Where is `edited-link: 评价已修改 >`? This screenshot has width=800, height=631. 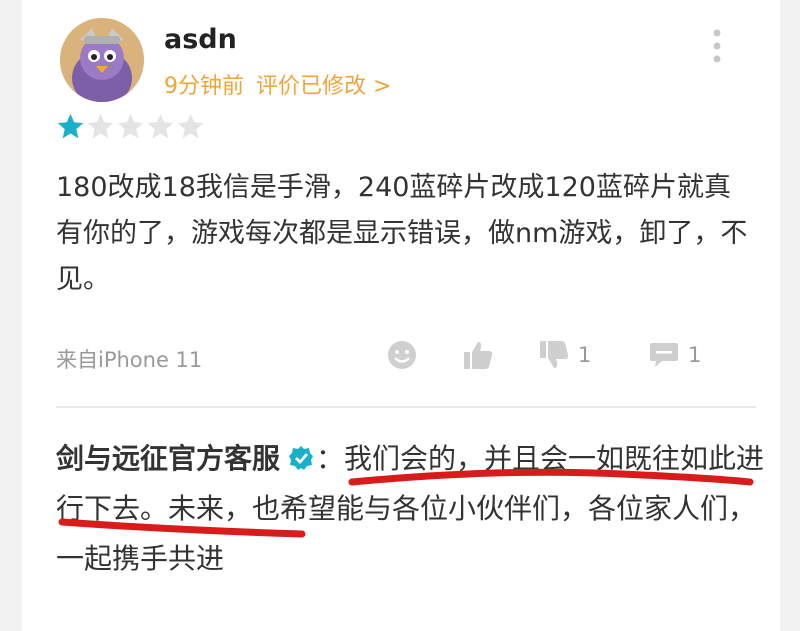 edited-link: 评价已修改 > is located at coordinates (323, 86).